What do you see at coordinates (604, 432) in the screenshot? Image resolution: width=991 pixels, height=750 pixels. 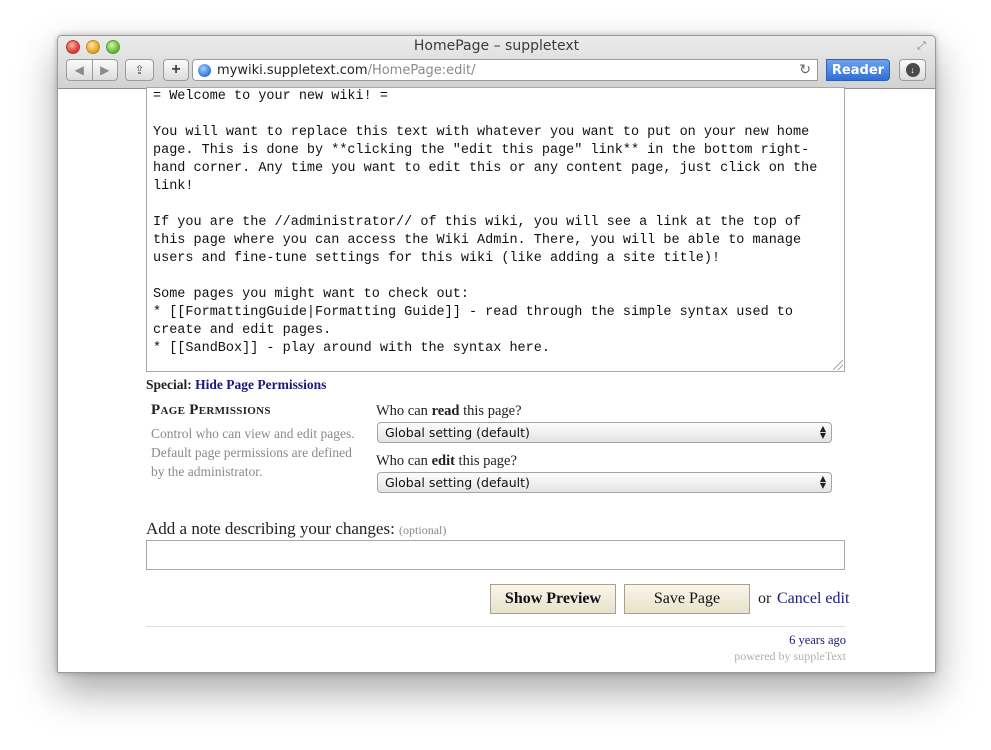 I see `read-permission-select: Global setting (default) ▲ ▼` at bounding box center [604, 432].